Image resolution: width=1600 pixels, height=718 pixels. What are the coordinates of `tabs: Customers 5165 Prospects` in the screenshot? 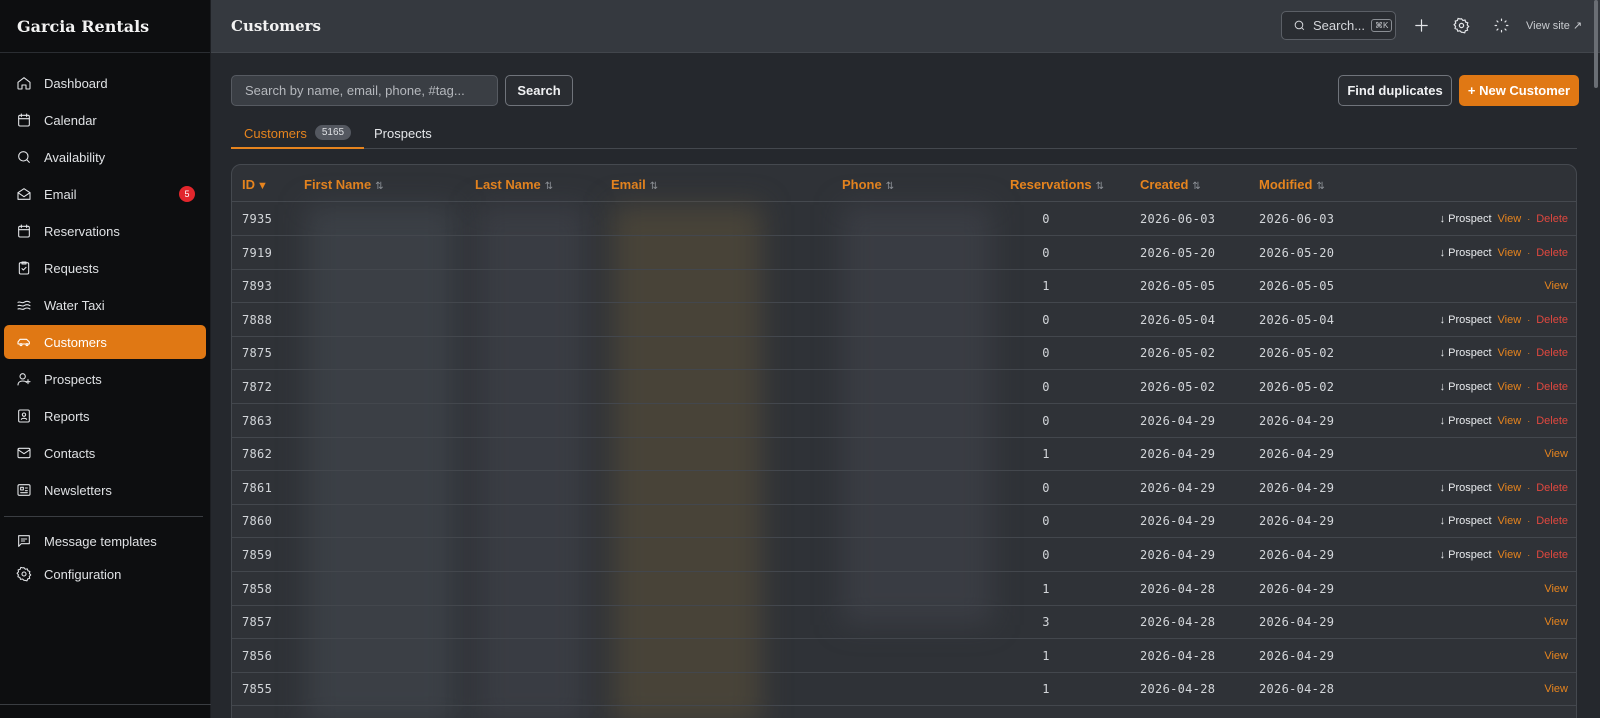 It's located at (904, 135).